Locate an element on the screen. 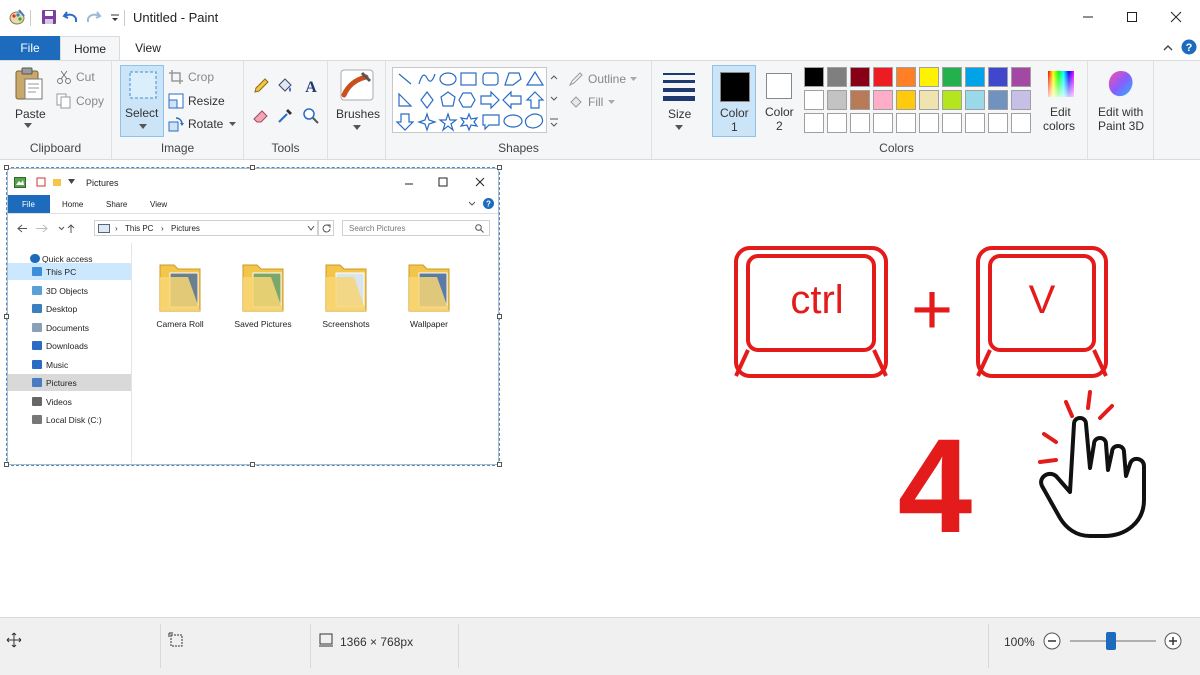  zoom-slider is located at coordinates (1113, 641).